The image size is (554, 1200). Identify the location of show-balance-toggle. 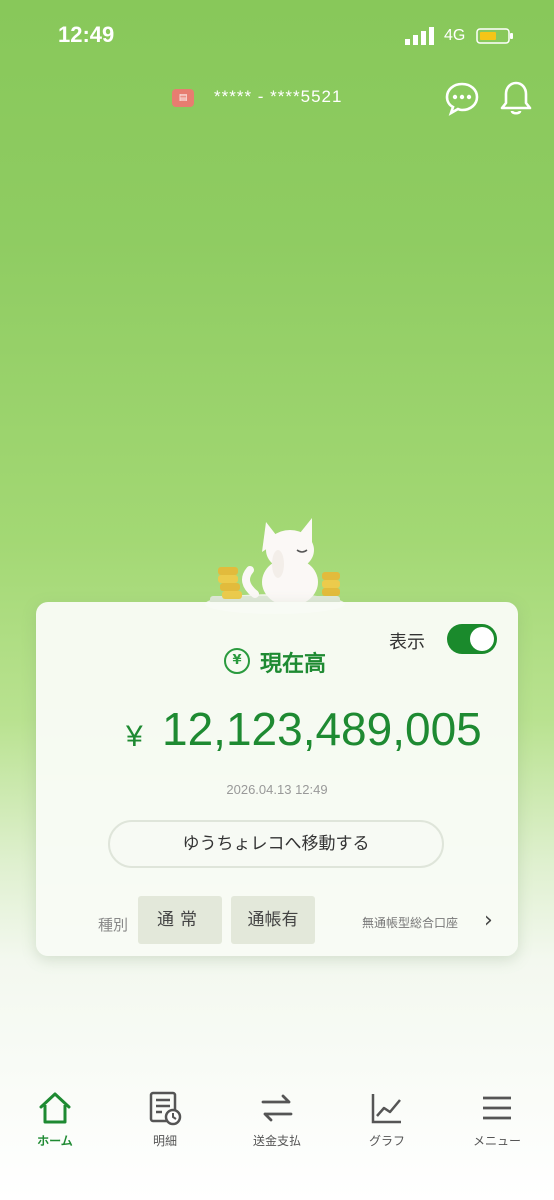
(472, 639).